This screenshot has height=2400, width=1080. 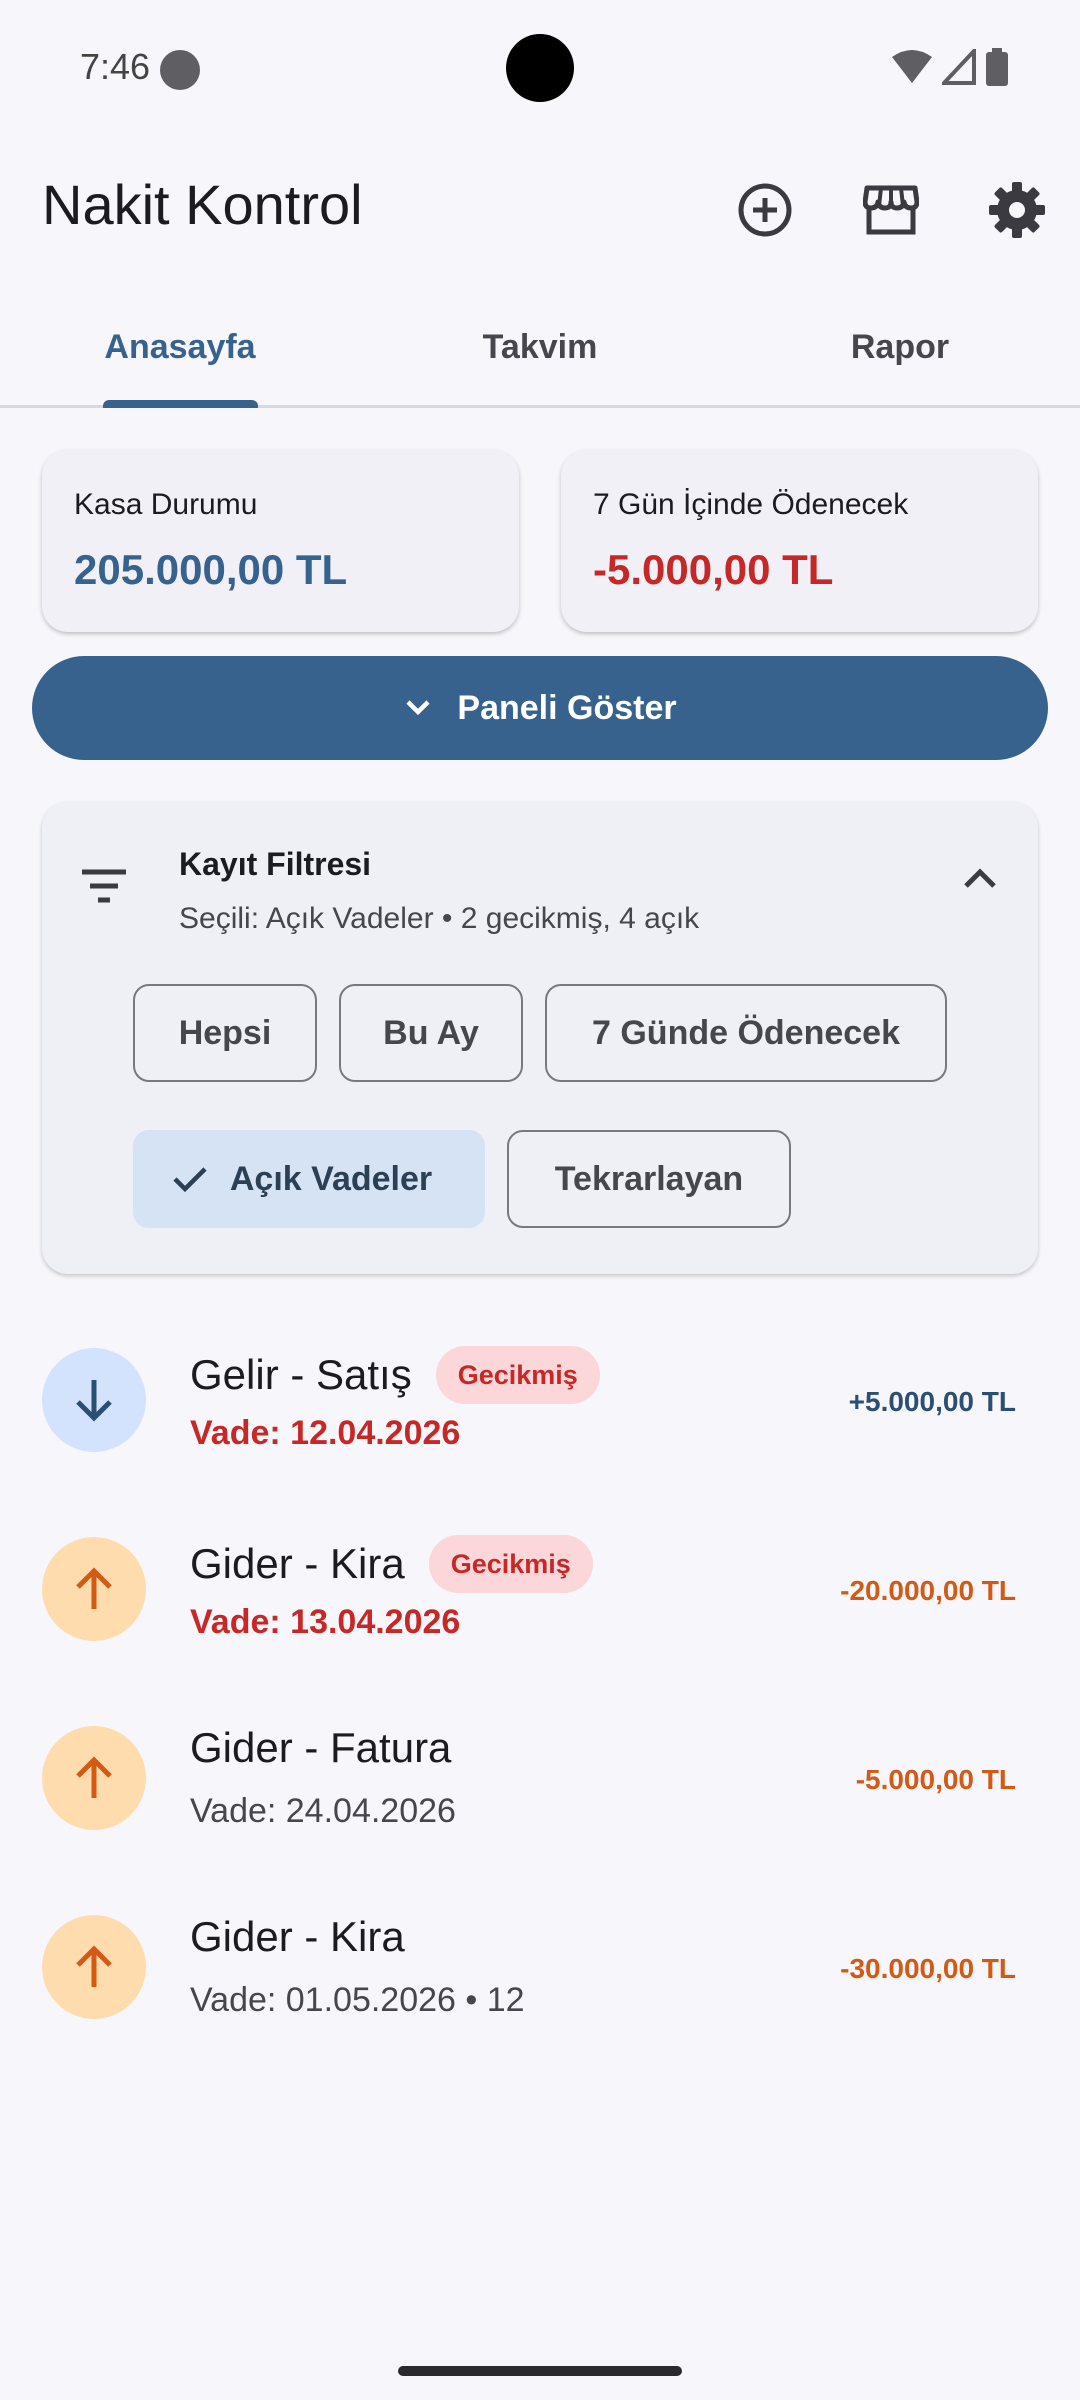 I want to click on tab-anasayfa: Anasayfa, so click(x=180, y=349).